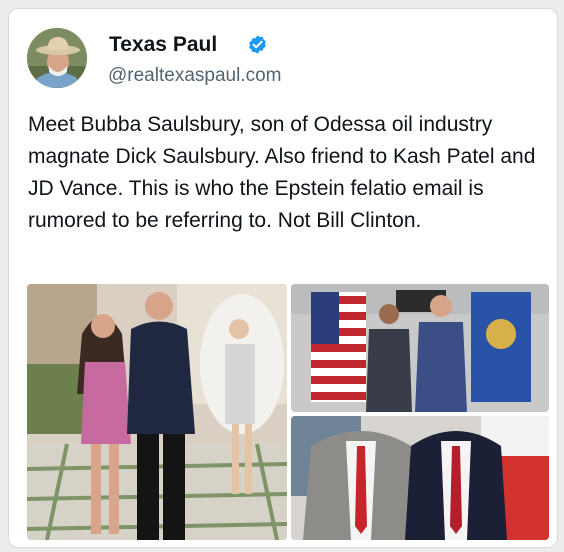  What do you see at coordinates (257, 44) in the screenshot?
I see `verified-badge-icon` at bounding box center [257, 44].